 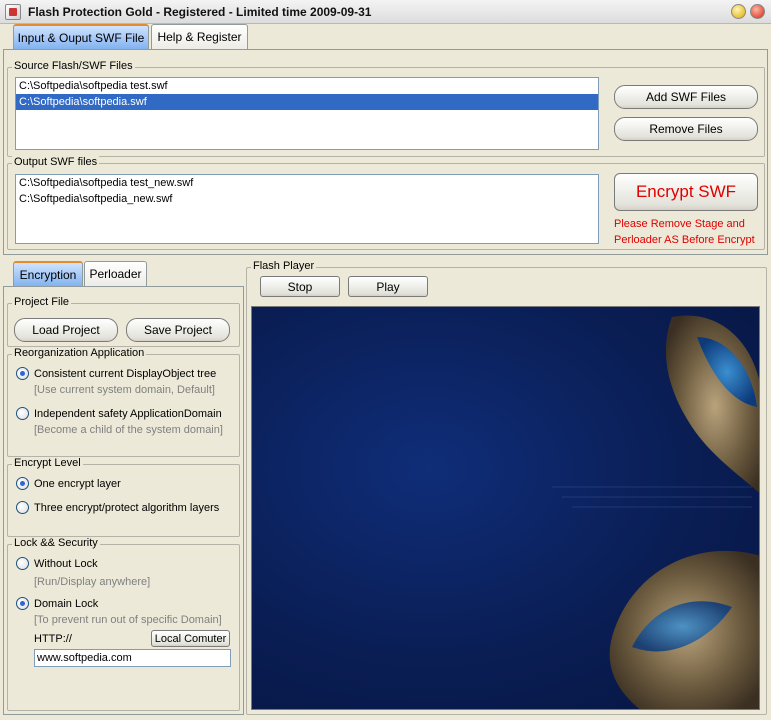 What do you see at coordinates (307, 102) in the screenshot?
I see `list-item-selected: C:\Softpedia\softpedia.swf` at bounding box center [307, 102].